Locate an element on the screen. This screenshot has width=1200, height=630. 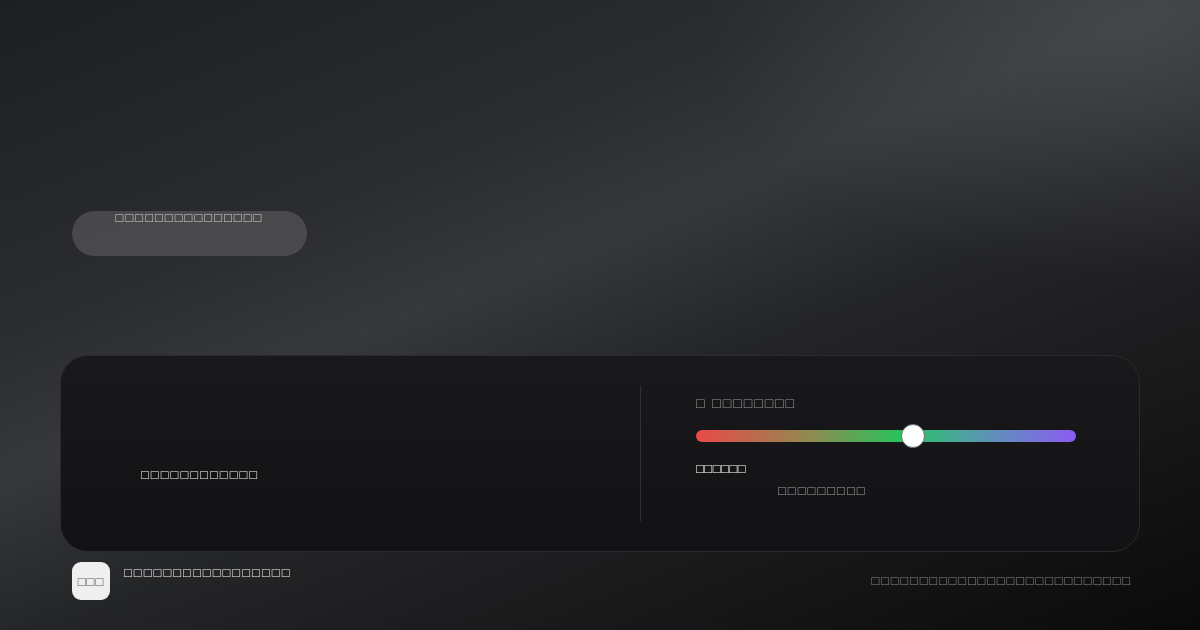
slider-thumb is located at coordinates (912, 436).